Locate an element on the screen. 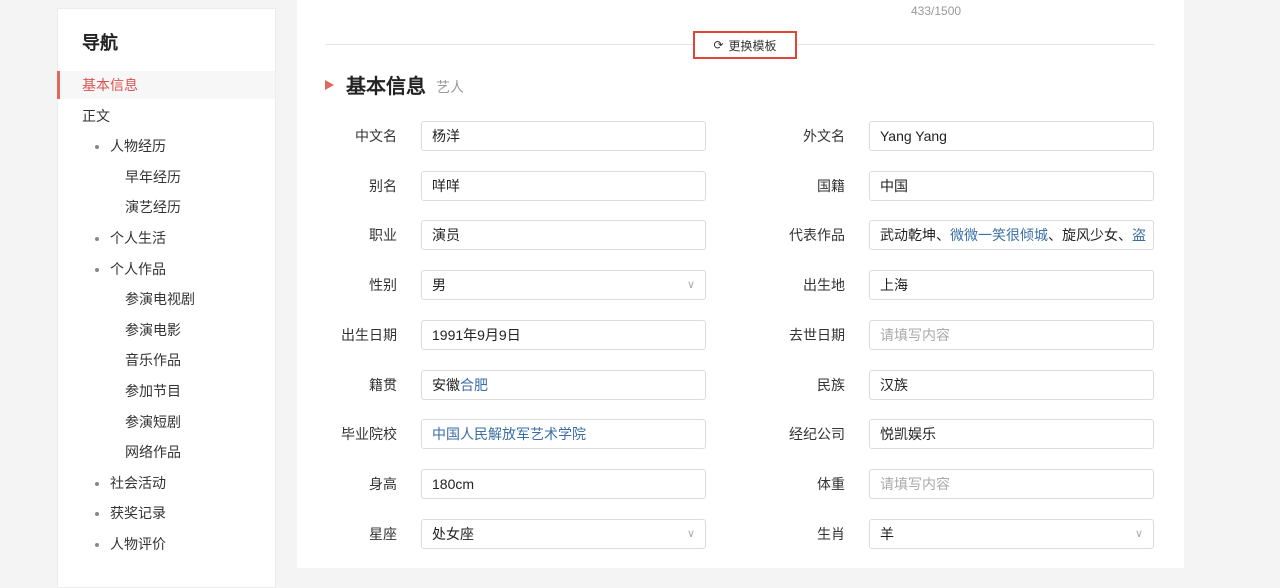 This screenshot has height=588, width=1280. select-field: 羊 ∨ is located at coordinates (1011, 533).